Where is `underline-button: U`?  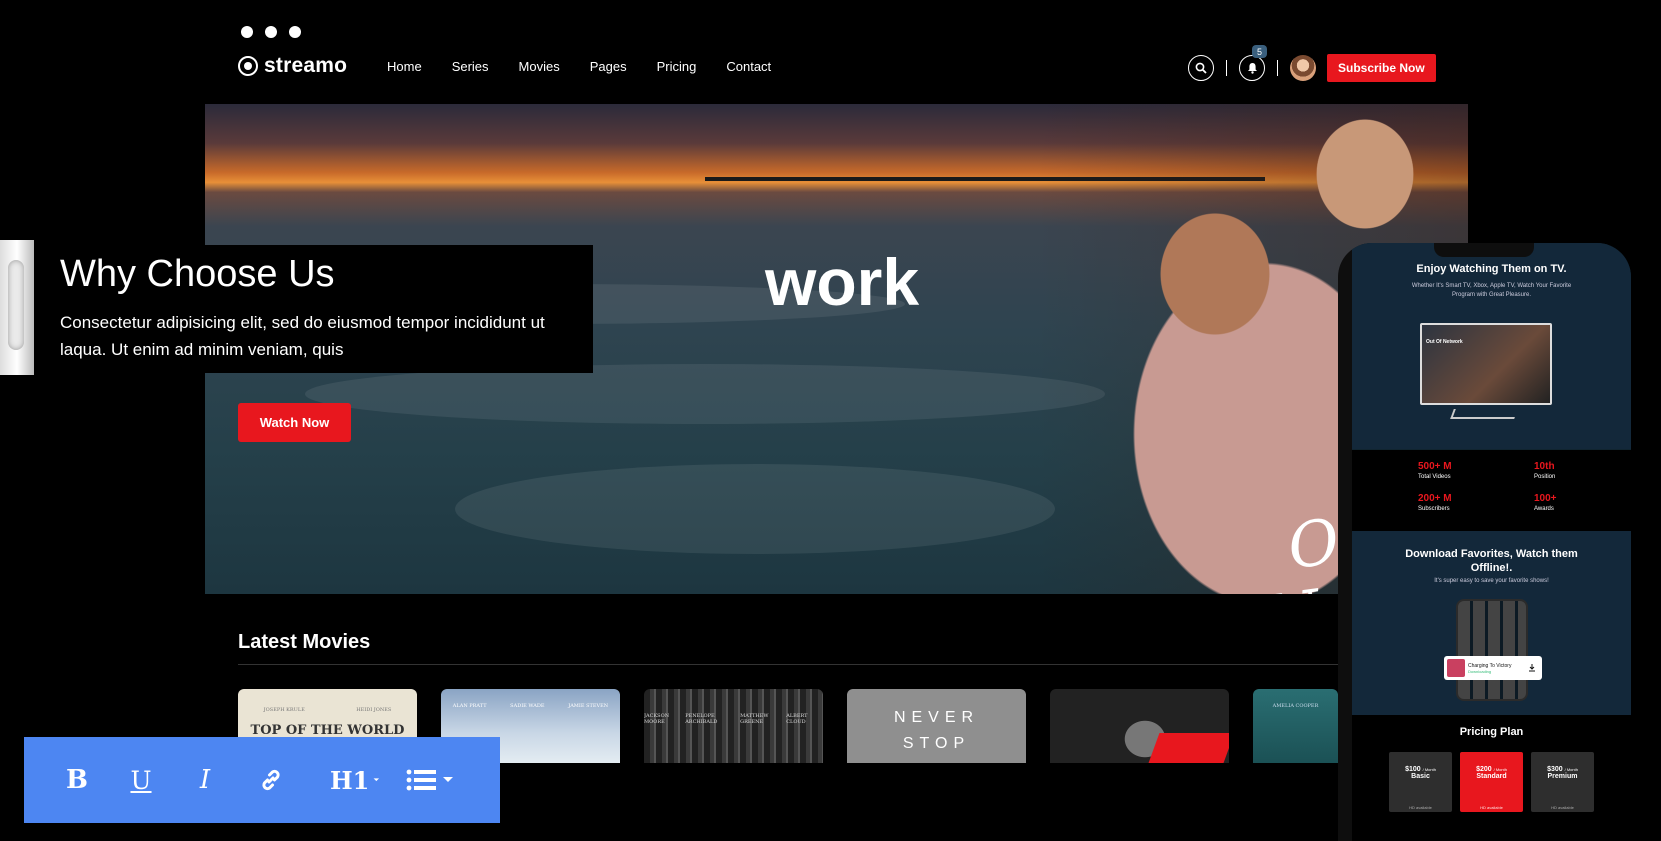 underline-button: U is located at coordinates (141, 780).